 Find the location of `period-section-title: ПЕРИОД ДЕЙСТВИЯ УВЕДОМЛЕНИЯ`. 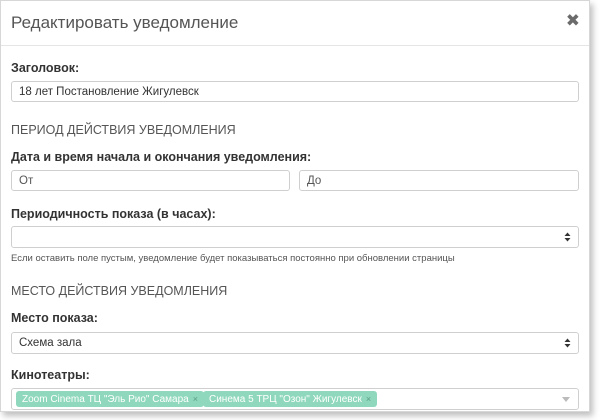

period-section-title: ПЕРИОД ДЕЙСТВИЯ УВЕДОМЛЕНИЯ is located at coordinates (123, 130).